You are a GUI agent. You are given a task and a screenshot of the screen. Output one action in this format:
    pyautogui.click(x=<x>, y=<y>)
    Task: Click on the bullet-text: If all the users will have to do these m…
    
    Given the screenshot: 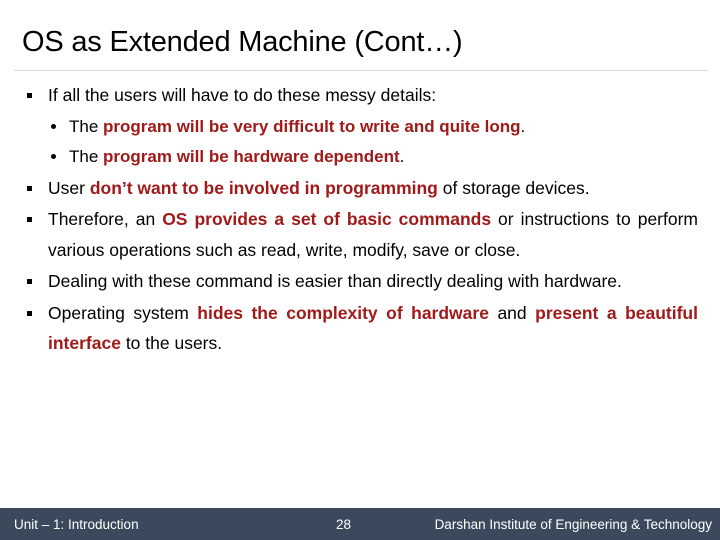 What is the action you would take?
    pyautogui.click(x=373, y=95)
    